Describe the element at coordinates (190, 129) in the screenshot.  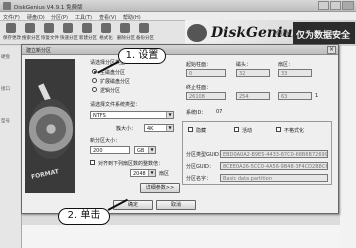
I see `hidden-checkbox` at that location.